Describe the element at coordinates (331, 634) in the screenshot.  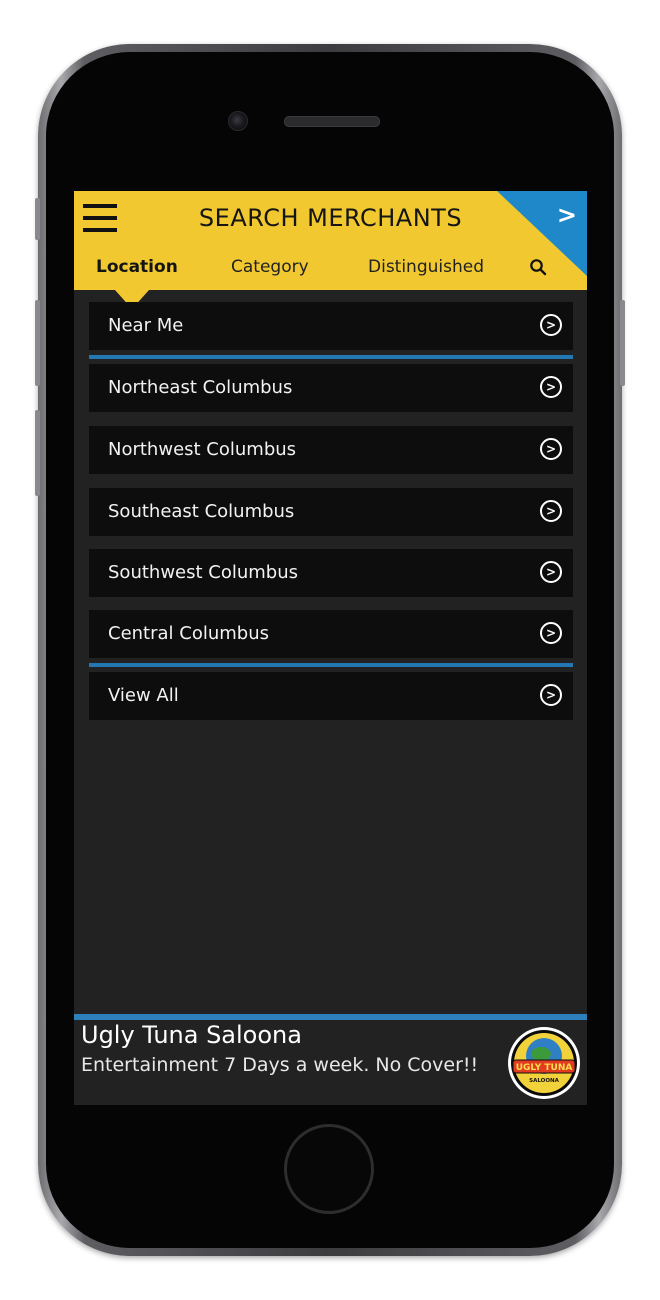
I see `list-item-central-columbus: Central Columbus >` at that location.